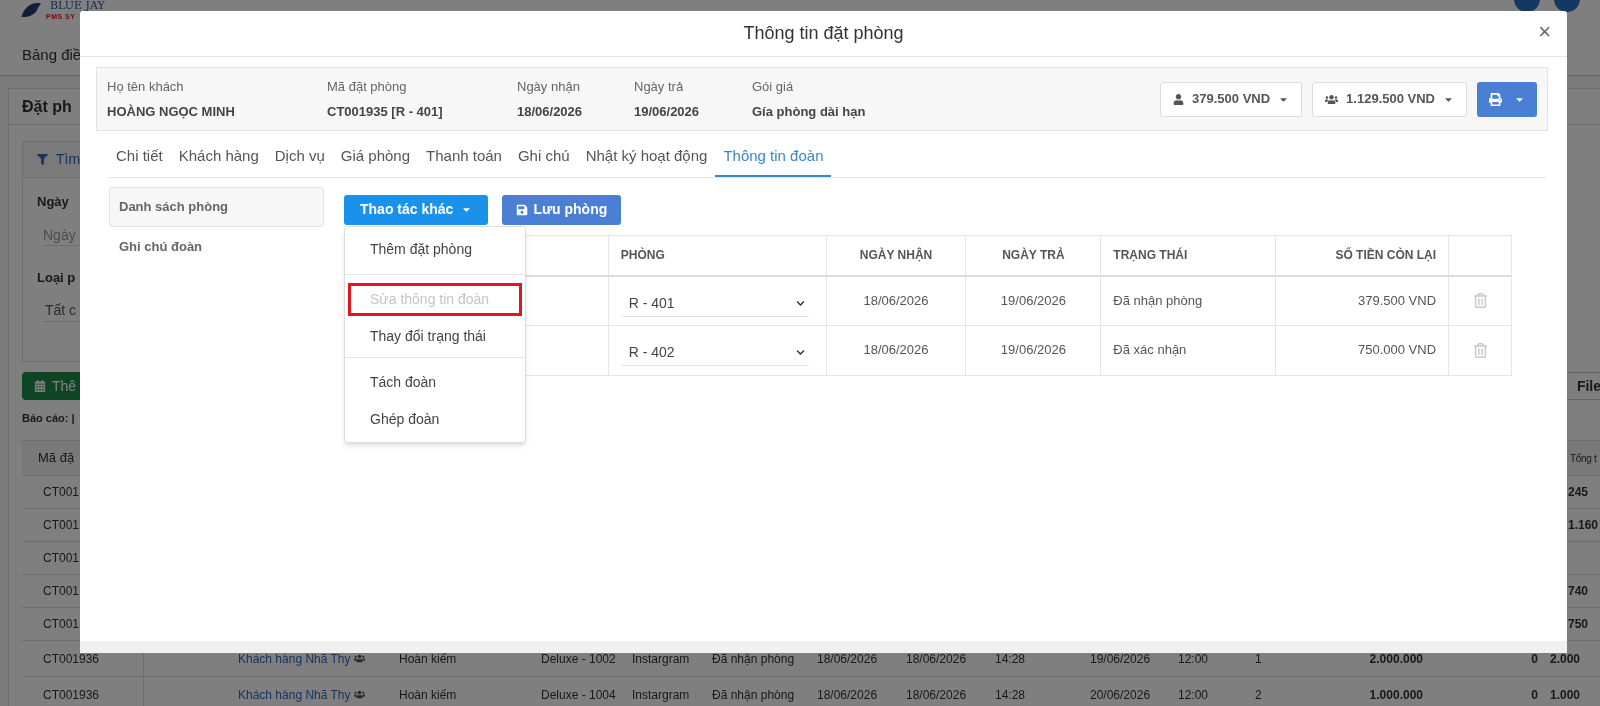 This screenshot has height=706, width=1600. Describe the element at coordinates (48, 418) in the screenshot. I see `report-label: Báo cáo: |` at that location.